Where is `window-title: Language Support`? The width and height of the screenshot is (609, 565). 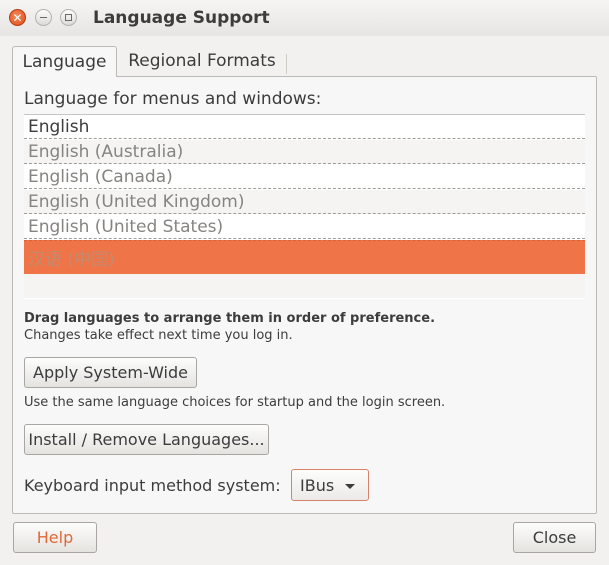
window-title: Language Support is located at coordinates (181, 18).